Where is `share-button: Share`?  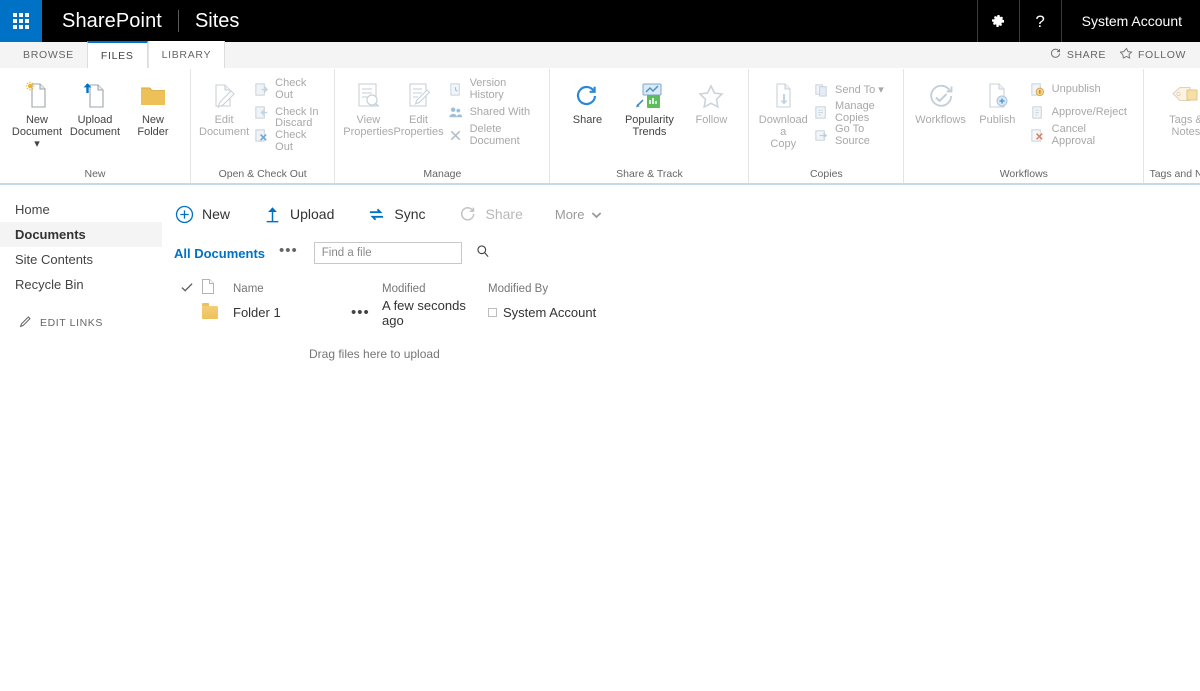
share-button: Share is located at coordinates (498, 214).